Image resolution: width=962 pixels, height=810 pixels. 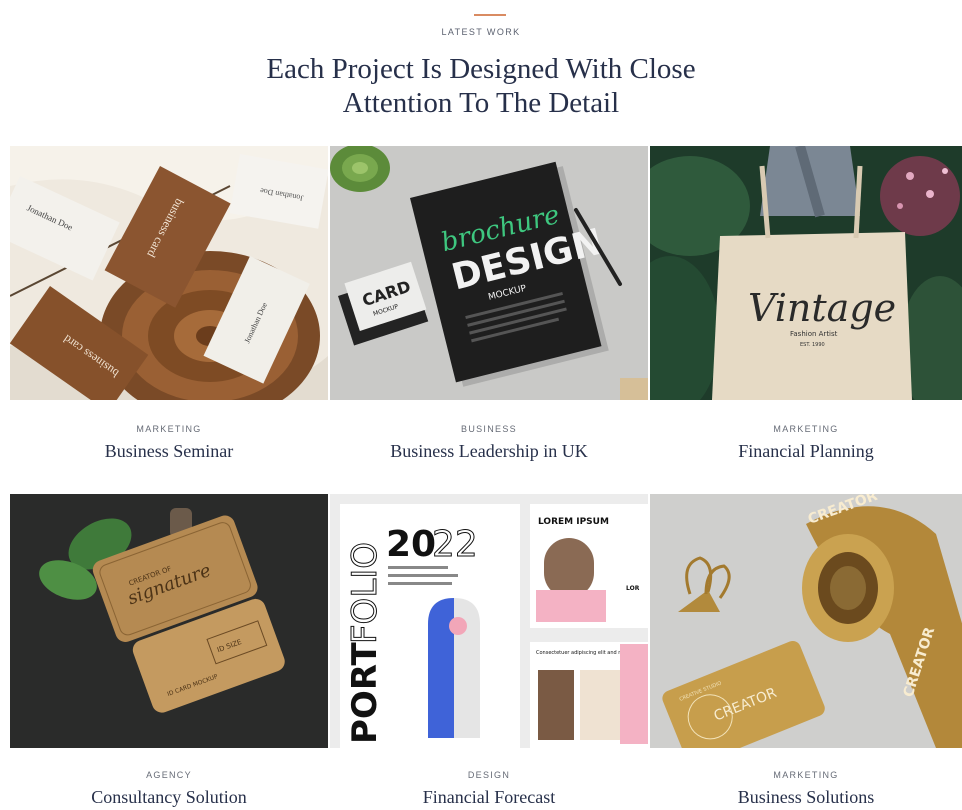 What do you see at coordinates (411, 544) in the screenshot?
I see `year-bold-text: 20` at bounding box center [411, 544].